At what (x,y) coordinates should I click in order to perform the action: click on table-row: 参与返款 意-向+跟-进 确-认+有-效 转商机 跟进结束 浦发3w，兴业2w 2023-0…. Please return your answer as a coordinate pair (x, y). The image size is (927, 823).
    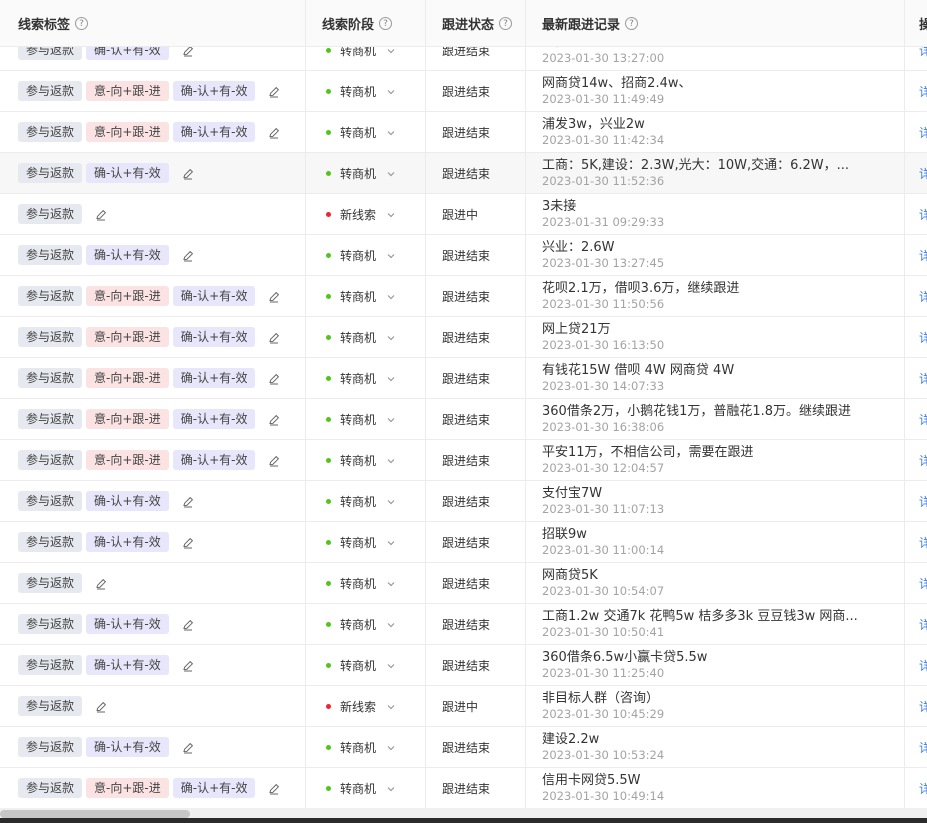
    Looking at the image, I should click on (463, 132).